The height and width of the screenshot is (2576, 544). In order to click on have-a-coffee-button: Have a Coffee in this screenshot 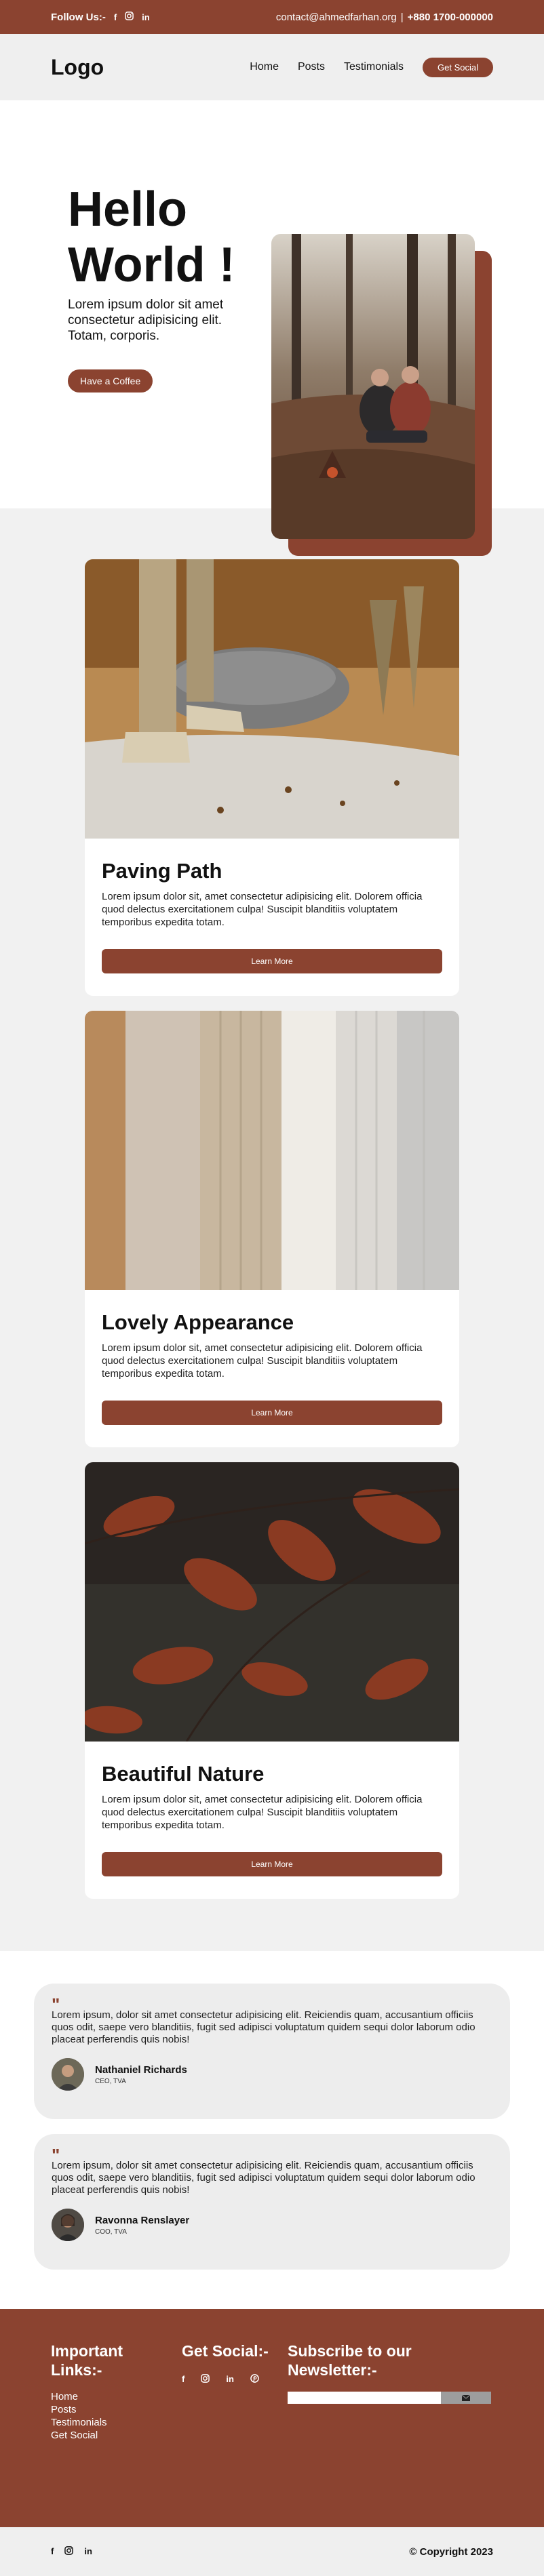, I will do `click(111, 381)`.